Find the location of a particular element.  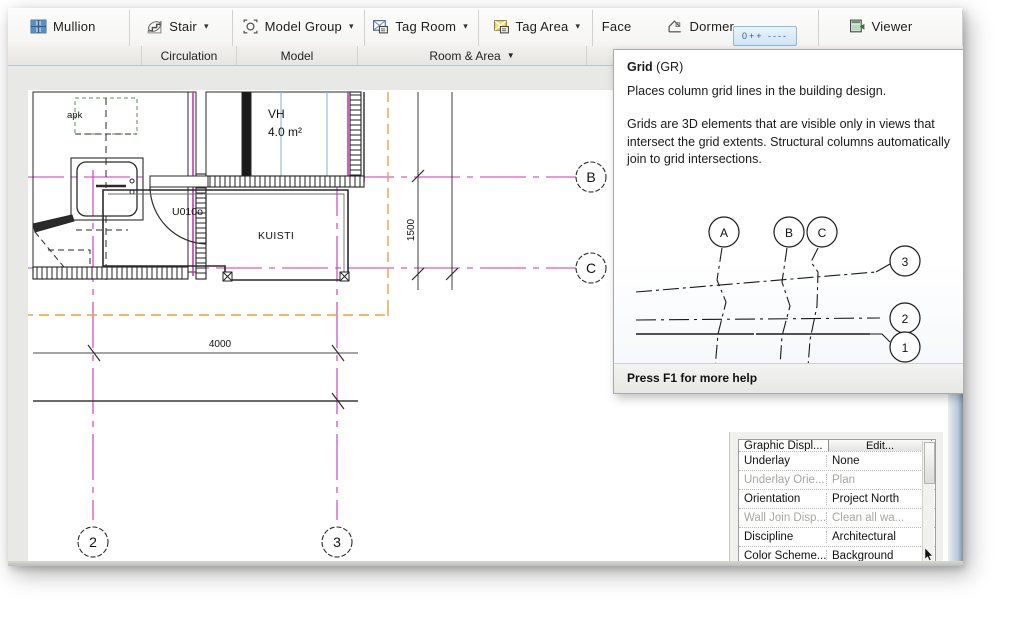

ribbon-panel-circulation: Circulation is located at coordinates (188, 55).